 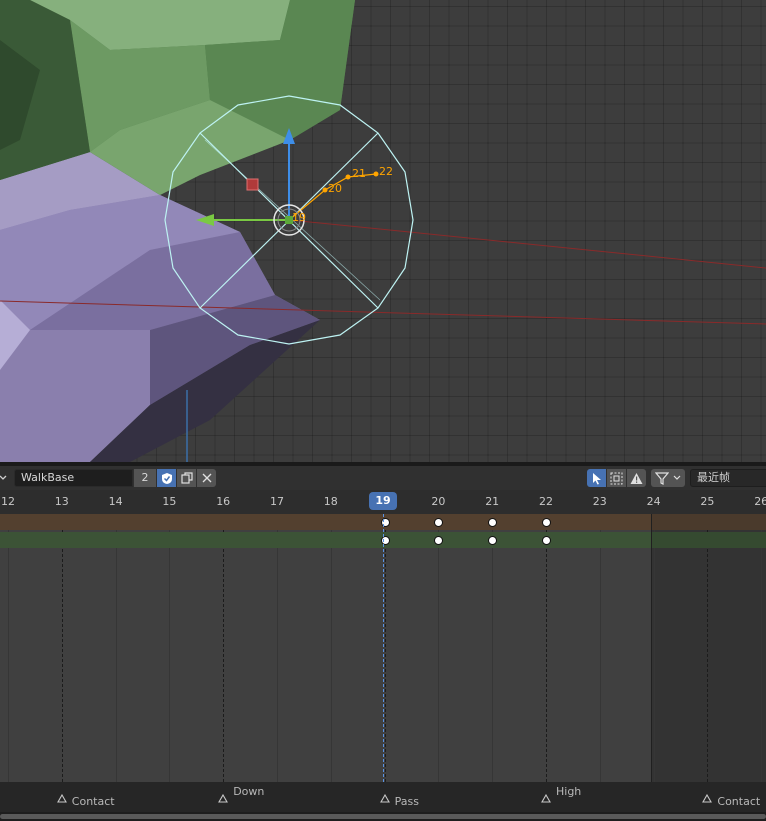 I want to click on marker-label: High, so click(x=568, y=791).